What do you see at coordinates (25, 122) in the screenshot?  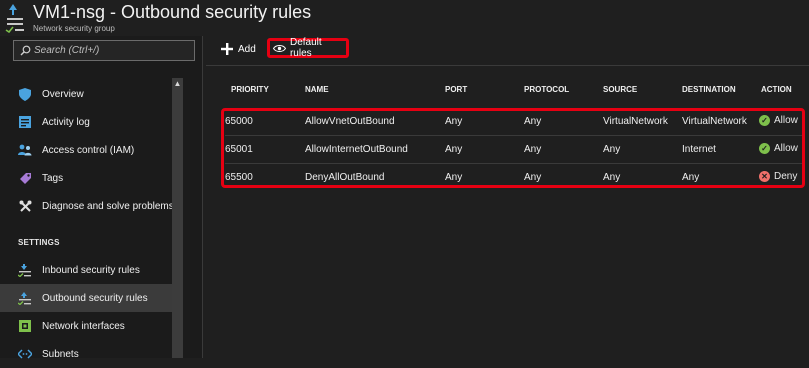 I see `activity-log-icon` at bounding box center [25, 122].